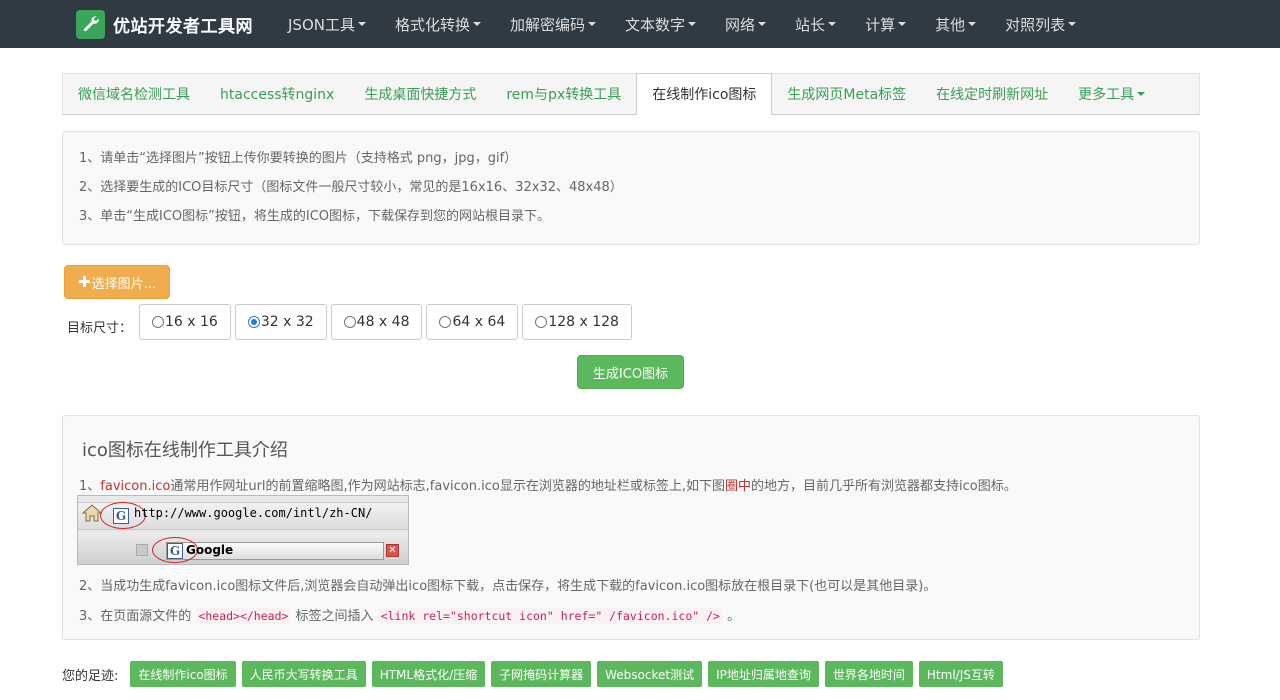 This screenshot has width=1280, height=700. What do you see at coordinates (815, 24) in the screenshot?
I see `nav-item-webmaster: 站长` at bounding box center [815, 24].